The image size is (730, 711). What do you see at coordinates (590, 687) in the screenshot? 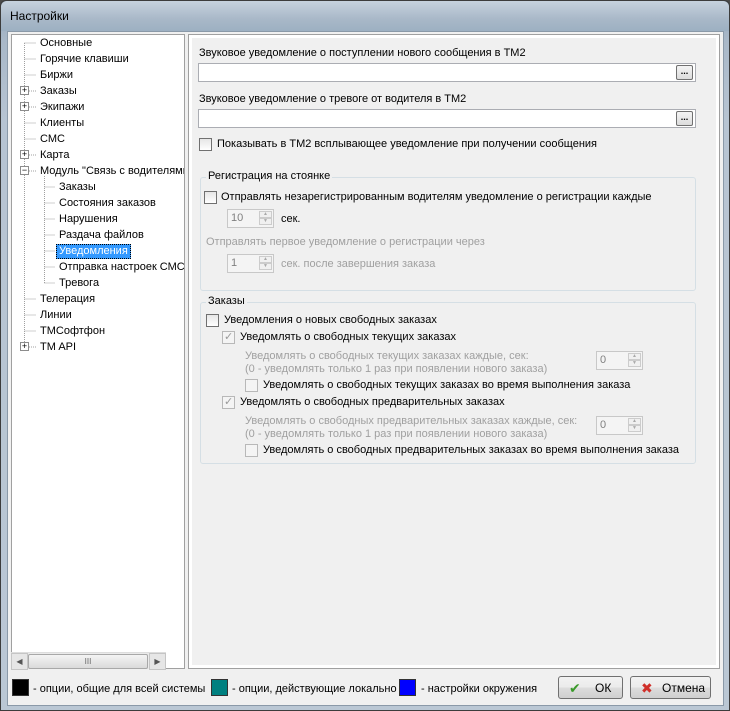
I see `ok-button: ✔ ОК` at bounding box center [590, 687].